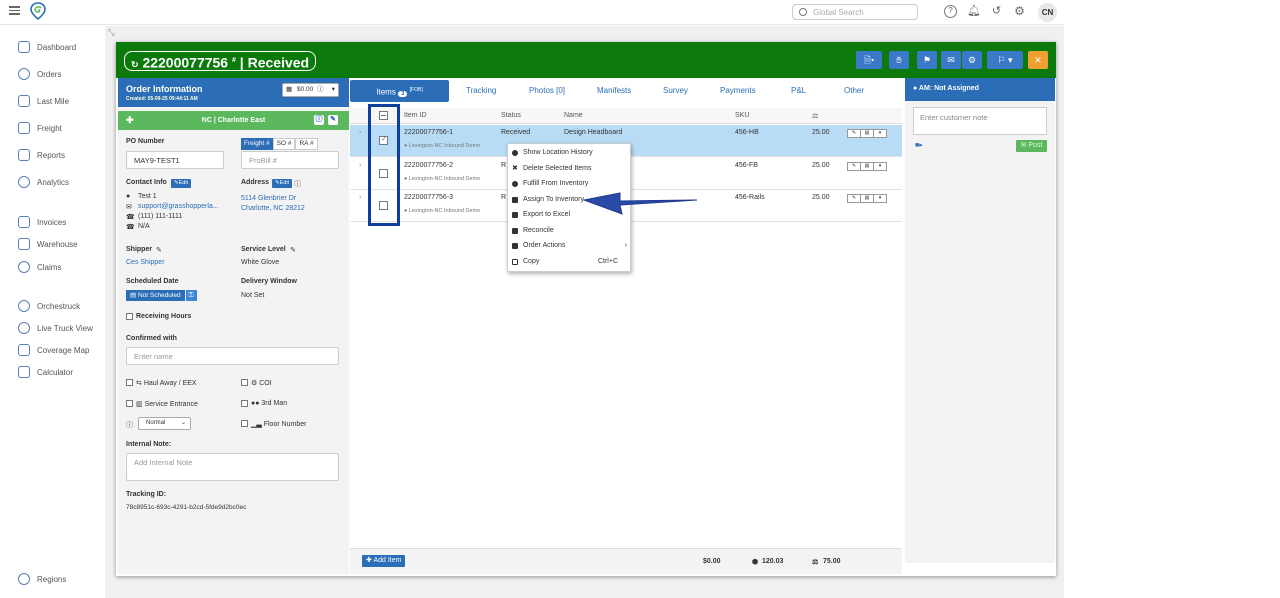  Describe the element at coordinates (293, 250) in the screenshot. I see `edit-service-icon: ✎` at that location.